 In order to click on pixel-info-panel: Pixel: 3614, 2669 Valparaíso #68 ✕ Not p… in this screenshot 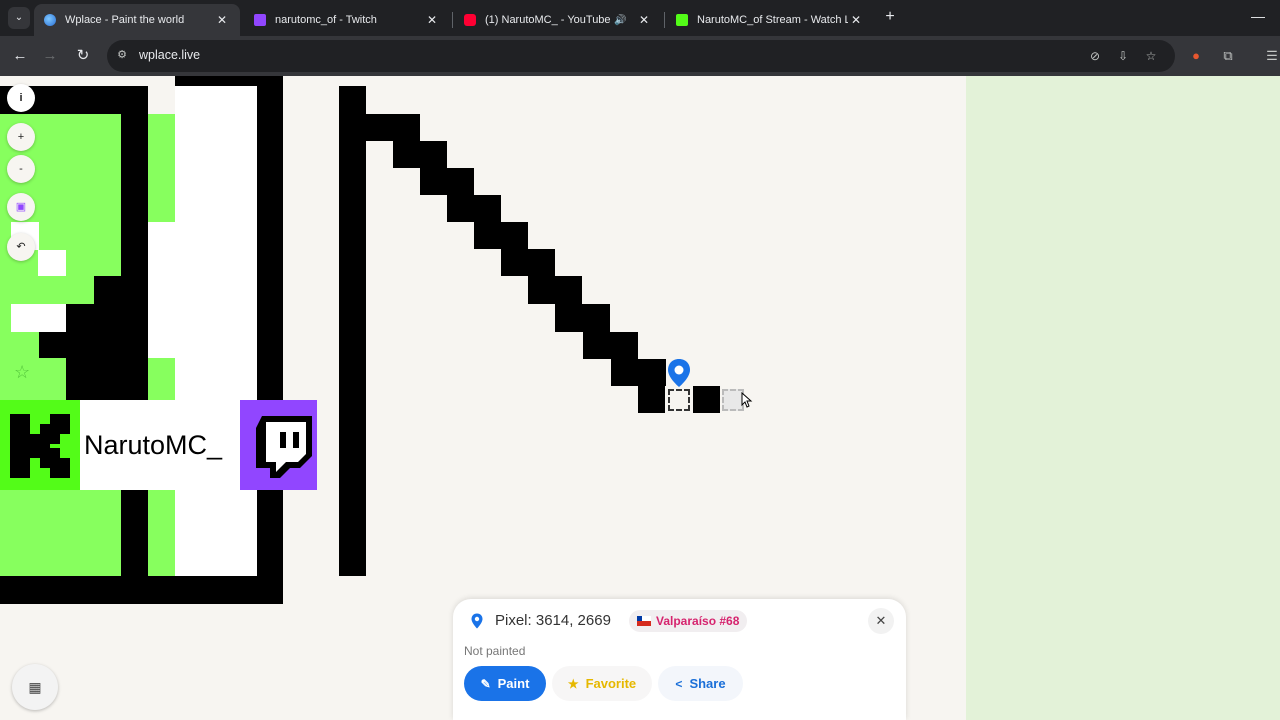, I will do `click(679, 659)`.